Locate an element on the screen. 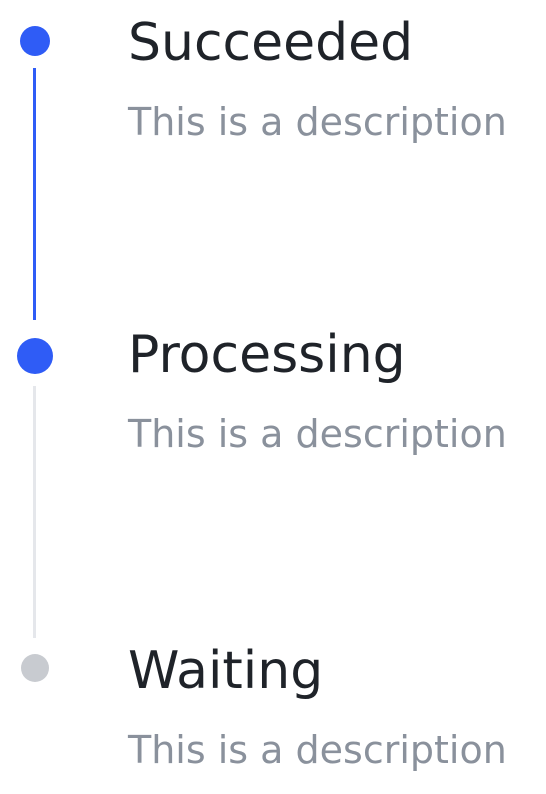 The image size is (546, 794). step-title: Processing is located at coordinates (267, 355).